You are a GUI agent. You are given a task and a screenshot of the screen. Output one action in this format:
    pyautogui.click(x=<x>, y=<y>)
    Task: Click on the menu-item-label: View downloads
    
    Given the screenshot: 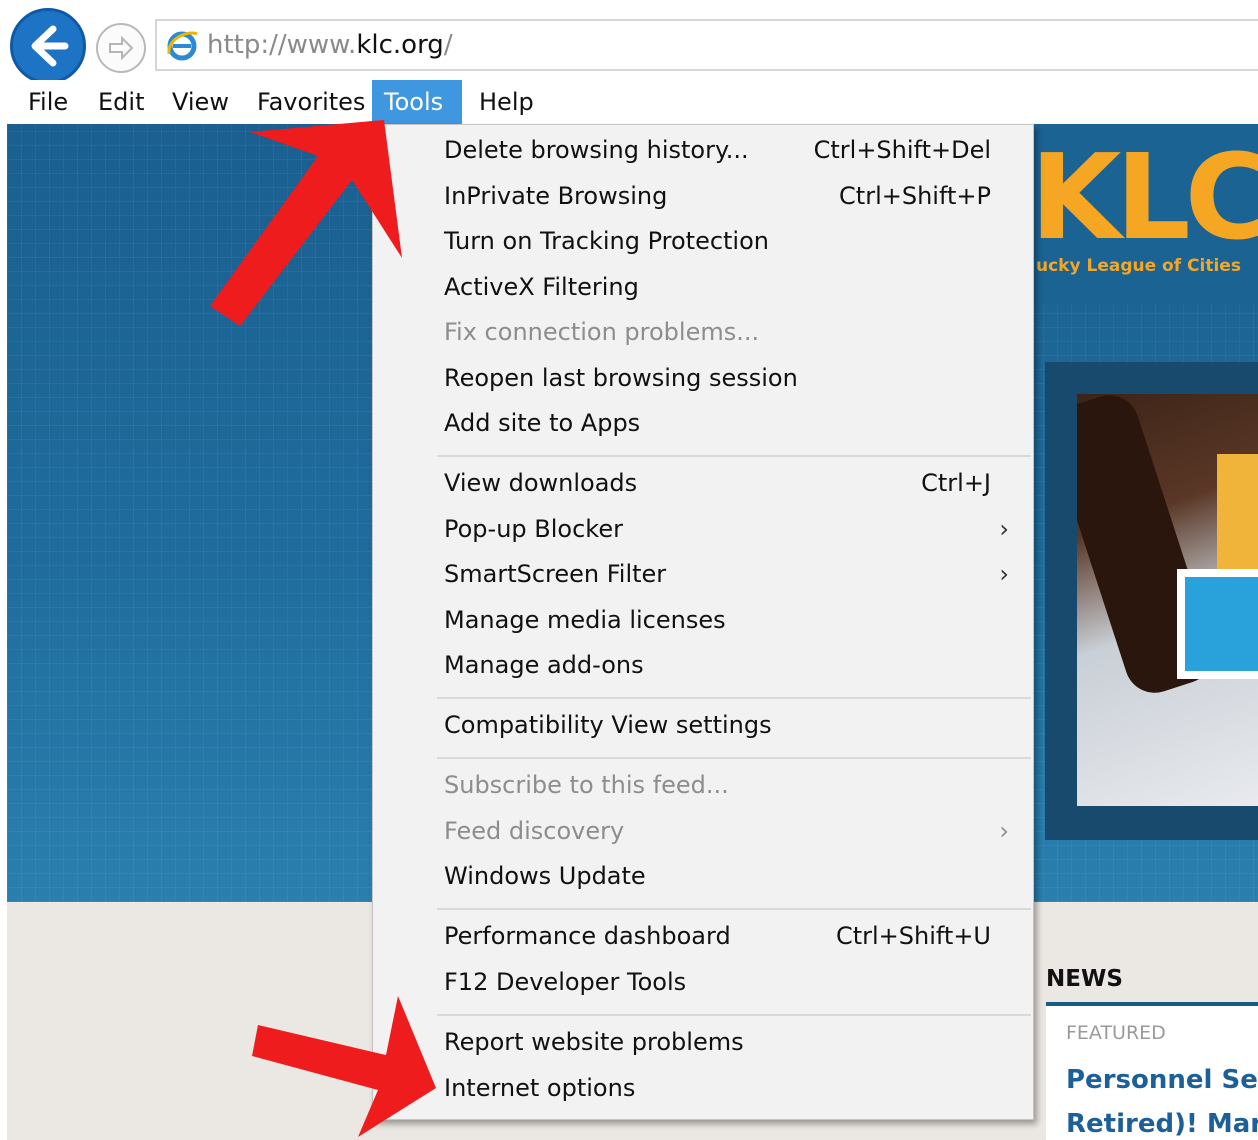 What is the action you would take?
    pyautogui.click(x=541, y=483)
    